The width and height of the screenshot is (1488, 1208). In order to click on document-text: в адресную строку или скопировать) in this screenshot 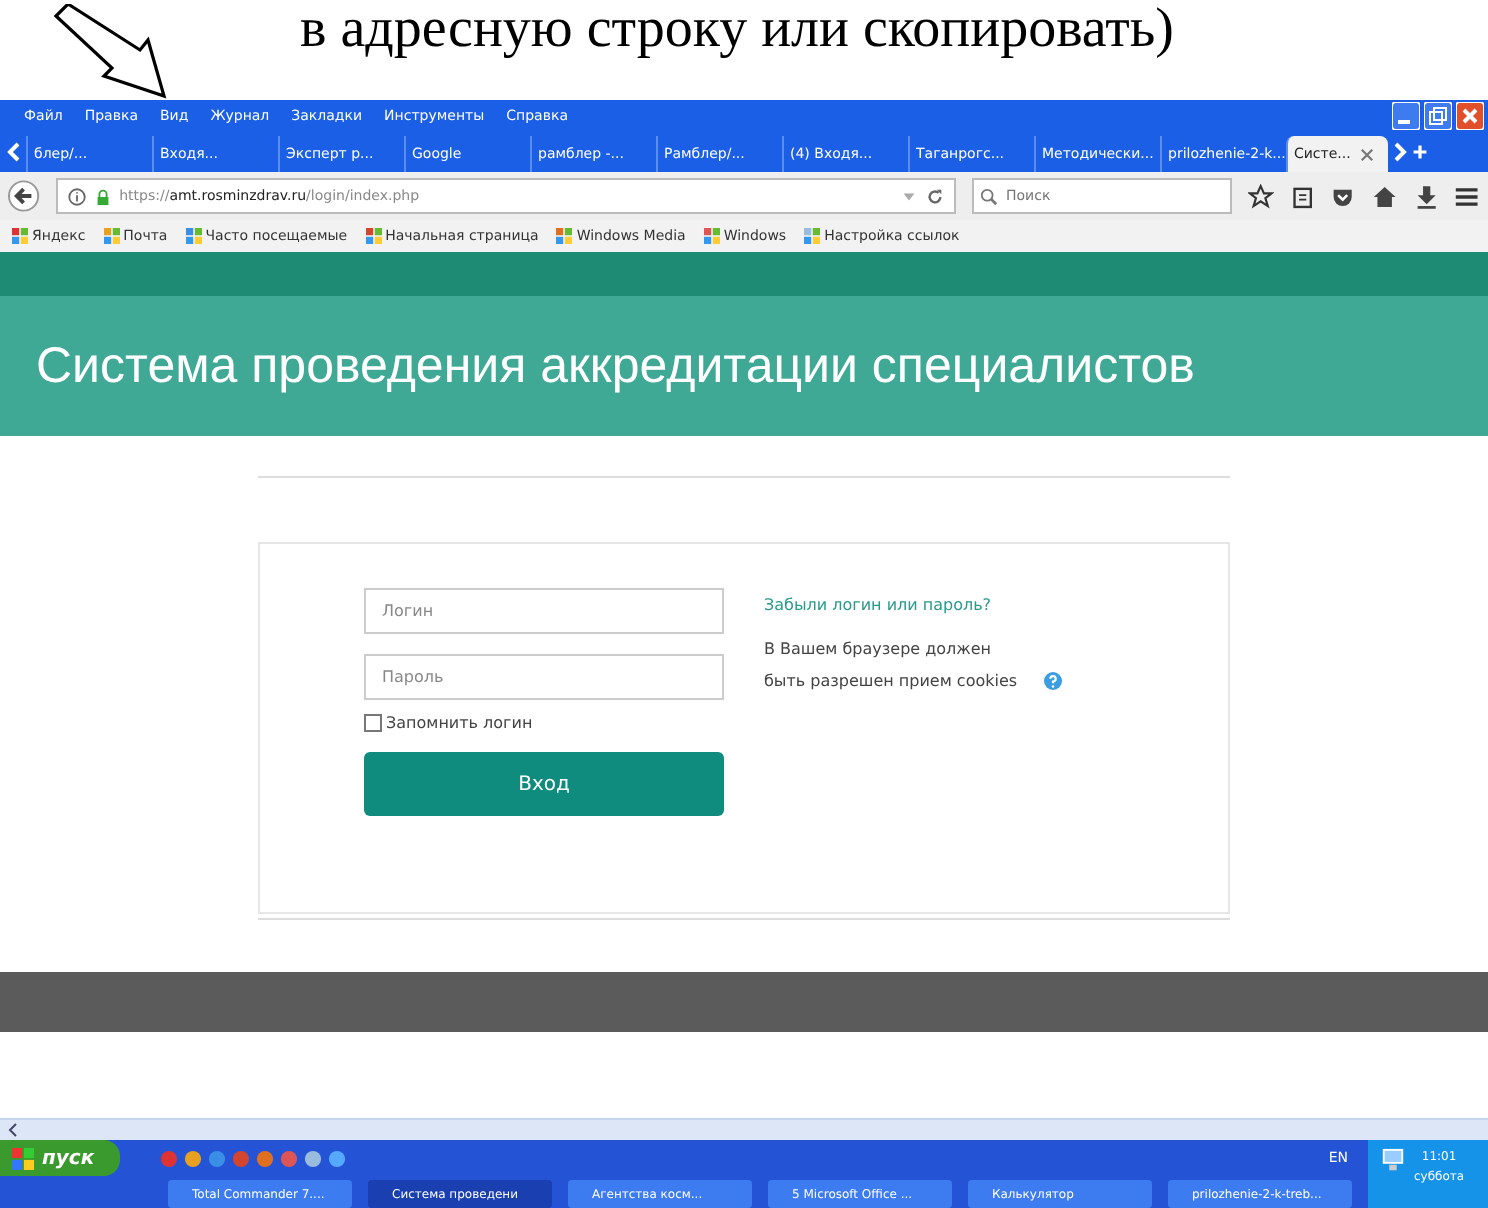, I will do `click(737, 30)`.